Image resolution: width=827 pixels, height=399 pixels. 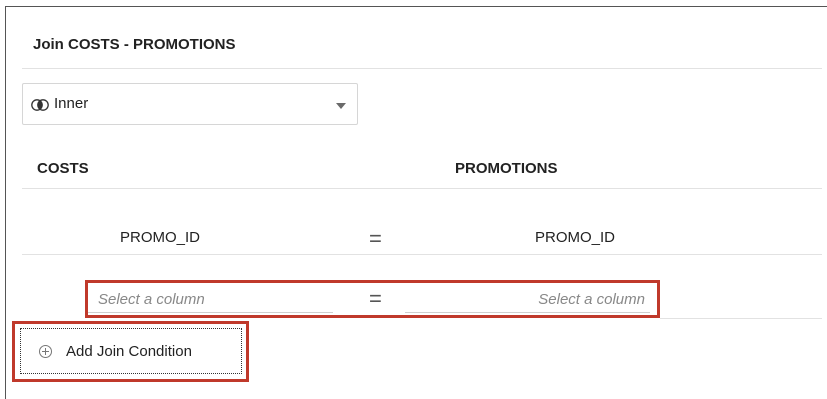 I want to click on plus-circle-icon, so click(x=45, y=351).